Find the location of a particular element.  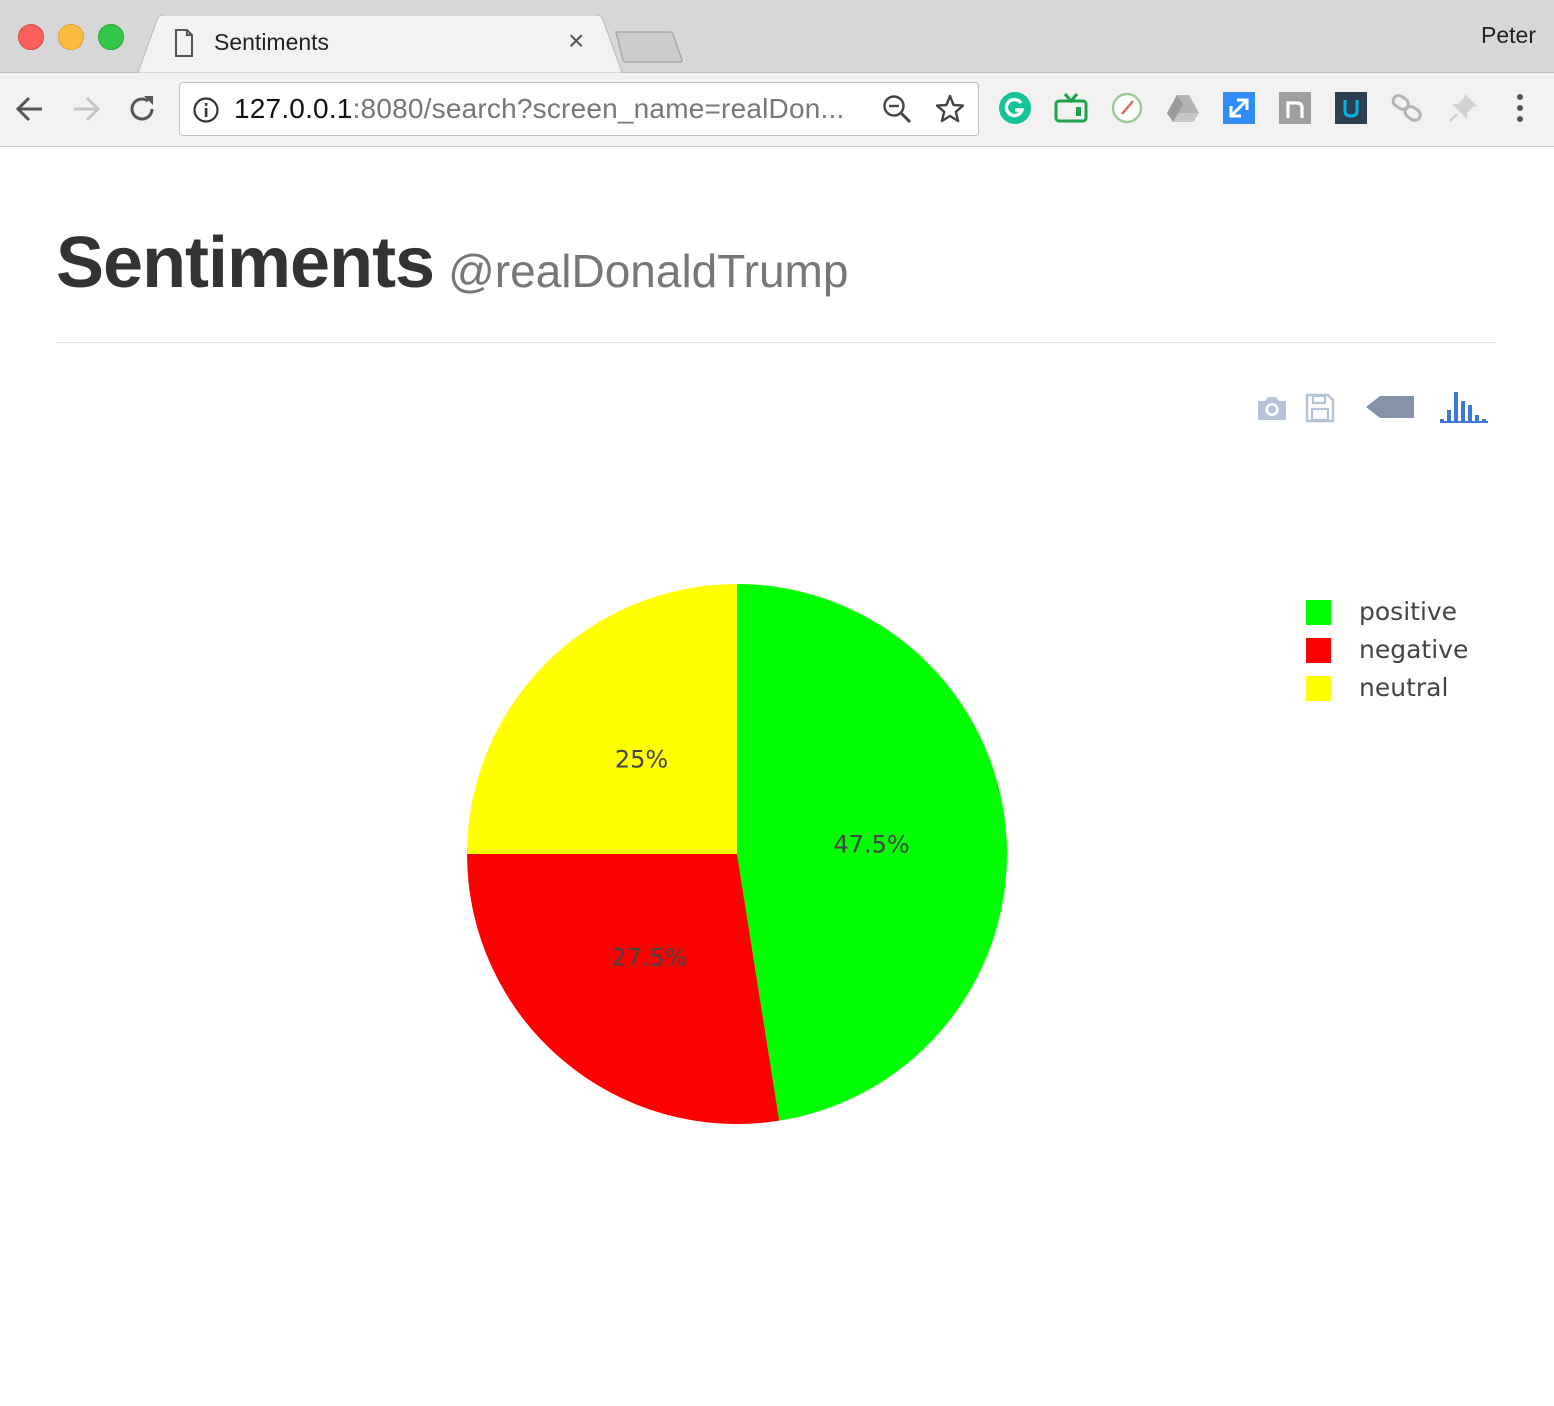

legend-item-positive: positive is located at coordinates (1406, 612).